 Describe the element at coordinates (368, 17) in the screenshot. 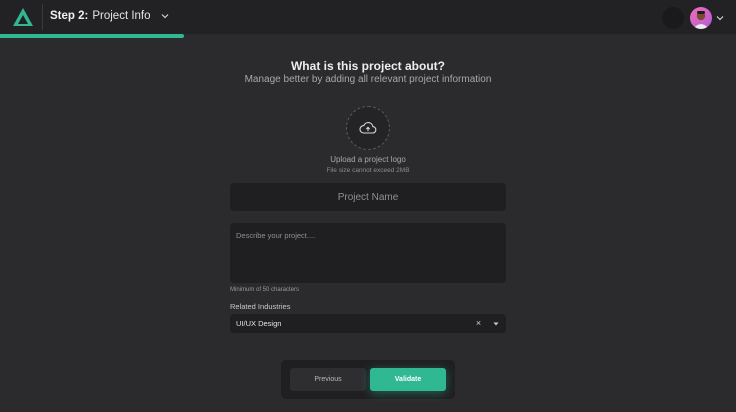

I see `top-bar: Step 2: Project Info` at that location.